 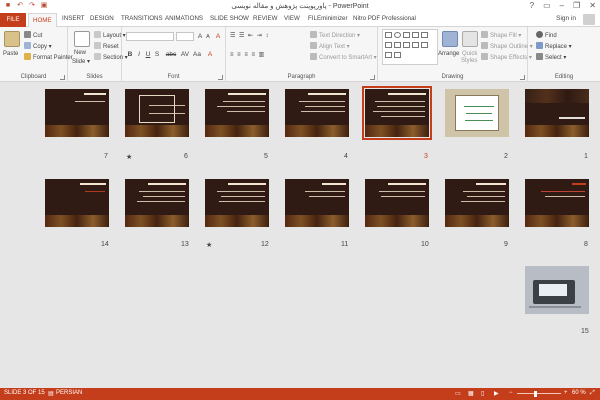 What do you see at coordinates (265, 18) in the screenshot?
I see `tab-review: REVIEW` at bounding box center [265, 18].